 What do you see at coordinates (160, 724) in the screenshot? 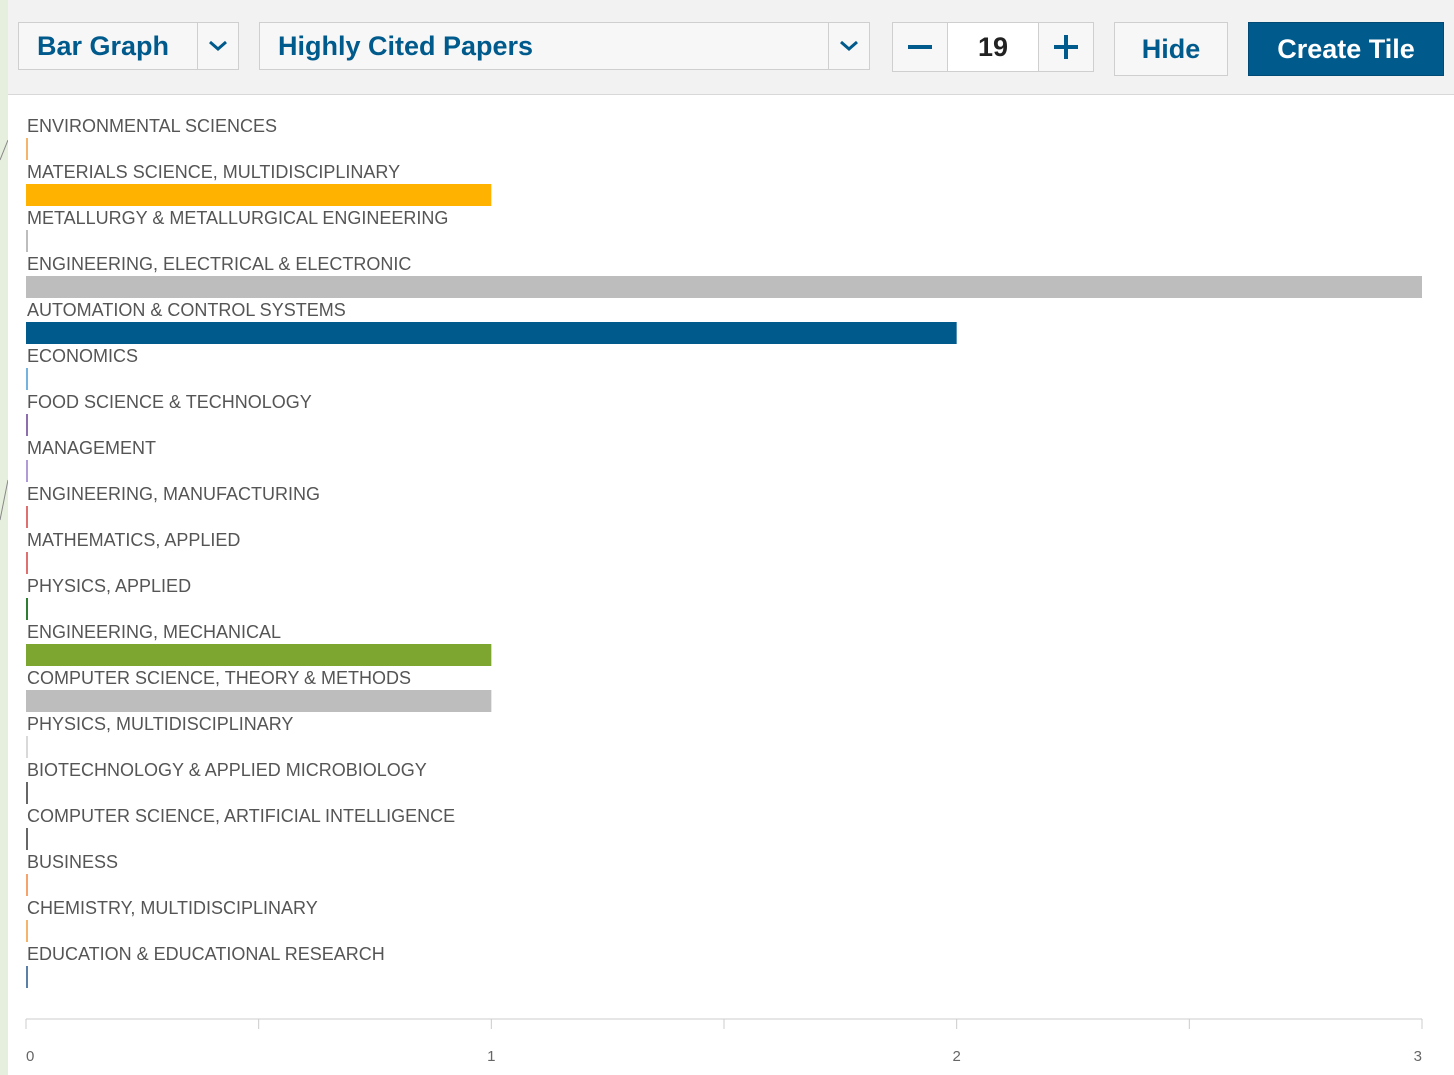
I see `category-label: PHYSICS, MULTIDISCIPLINARY` at bounding box center [160, 724].